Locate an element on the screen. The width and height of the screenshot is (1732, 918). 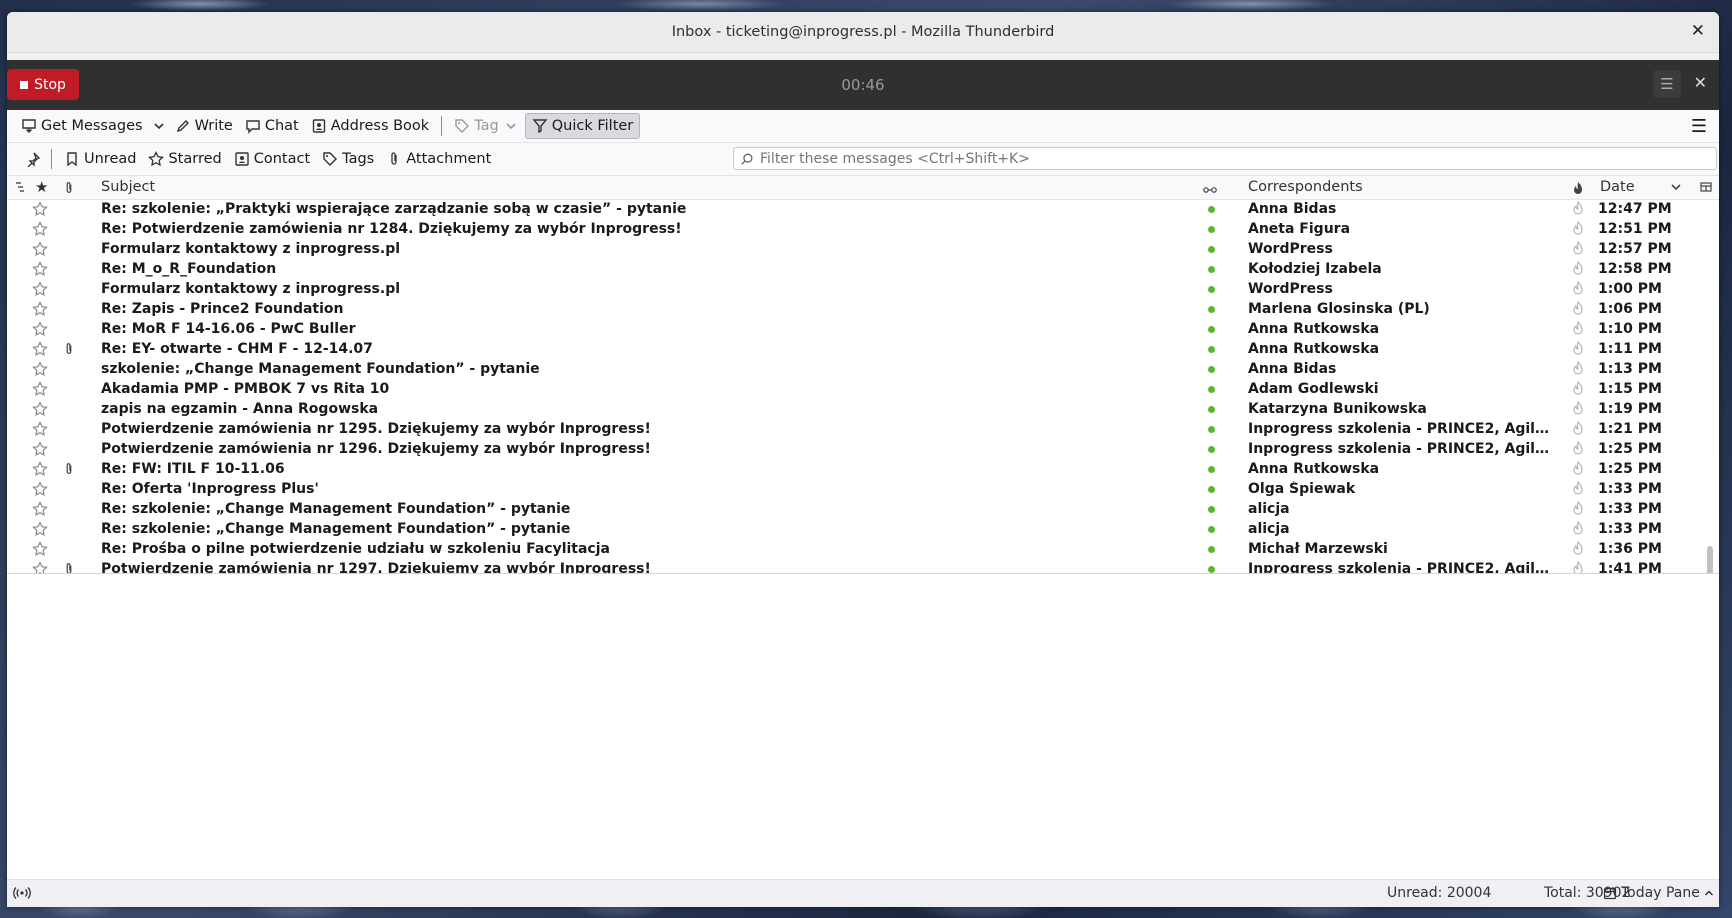
thread-column-icon is located at coordinates (20, 189).